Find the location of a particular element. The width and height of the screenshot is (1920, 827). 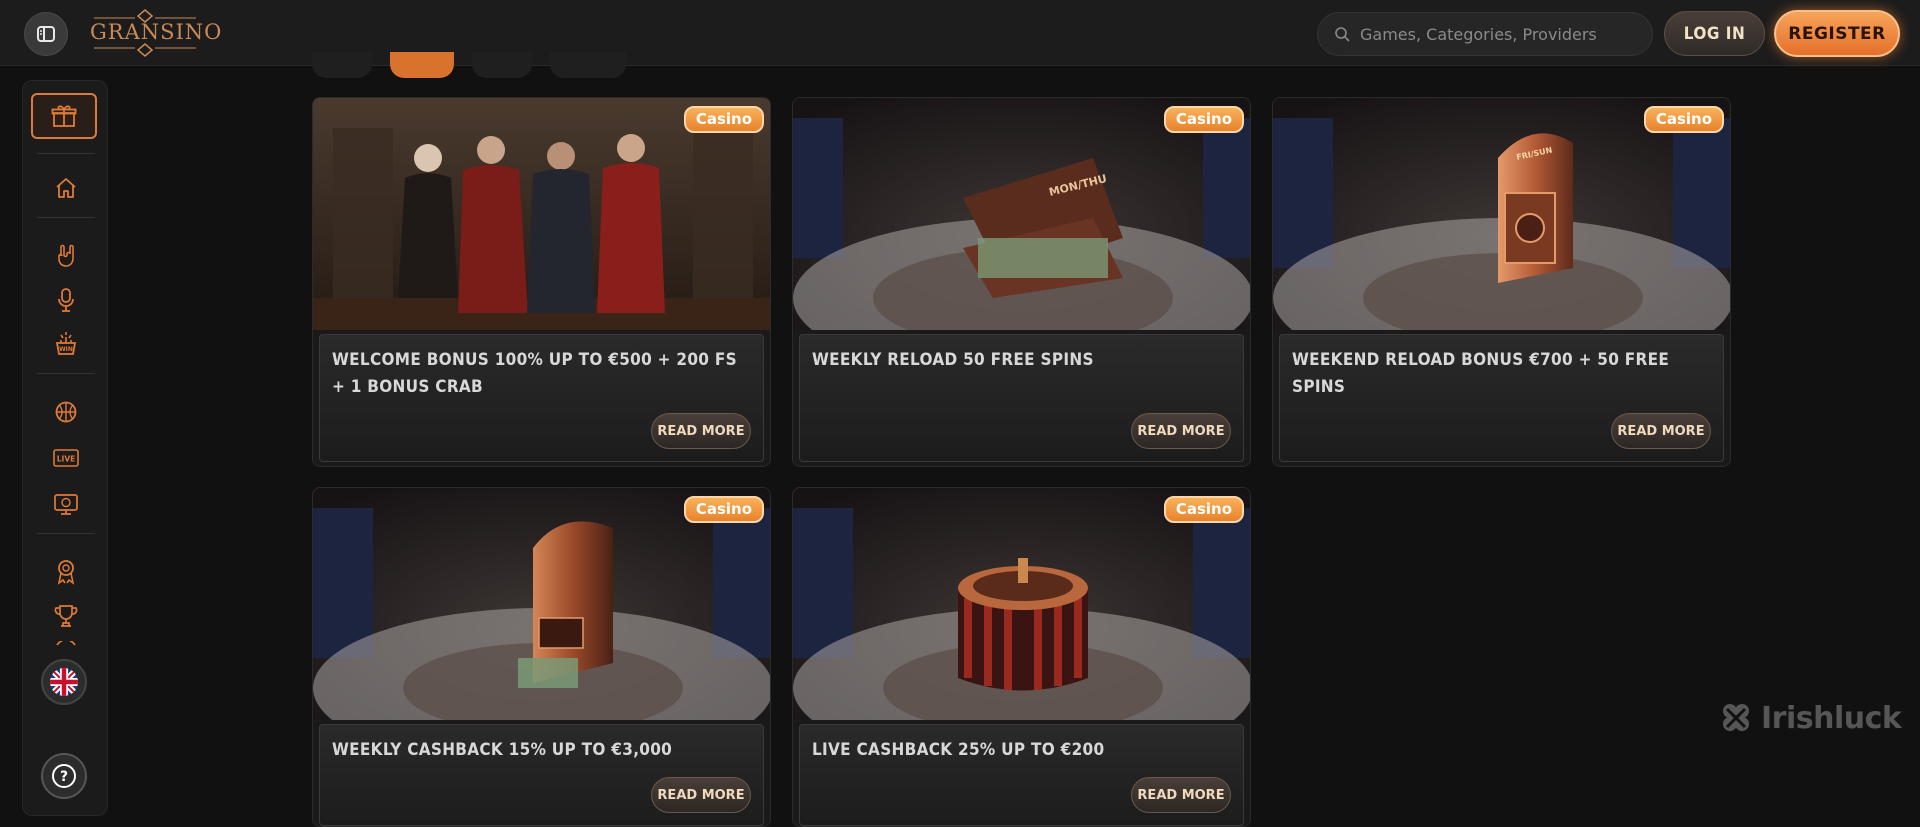

help-button: ? is located at coordinates (64, 776).